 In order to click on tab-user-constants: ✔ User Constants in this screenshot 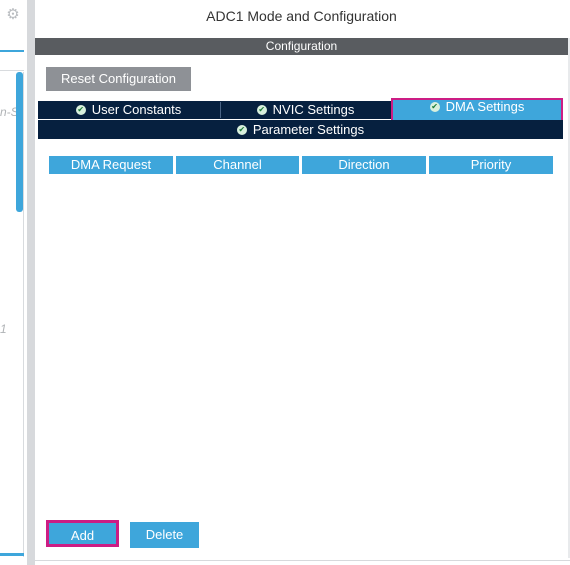, I will do `click(128, 110)`.